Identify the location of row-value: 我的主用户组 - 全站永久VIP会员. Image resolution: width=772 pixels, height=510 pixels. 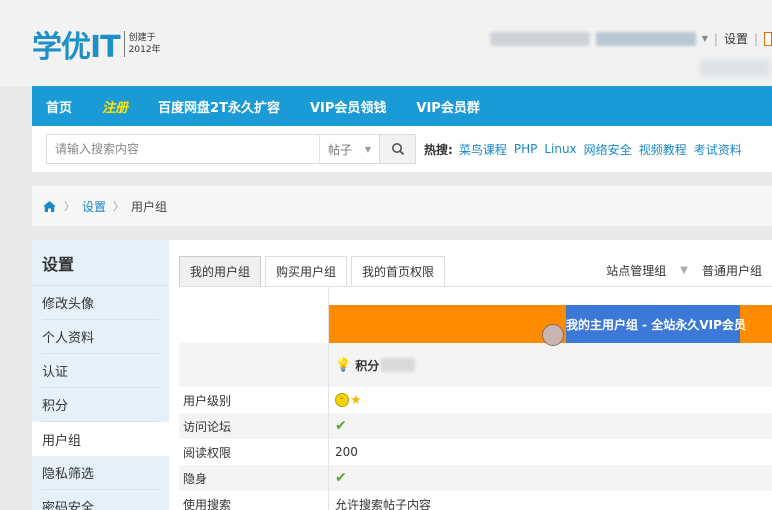
(550, 316).